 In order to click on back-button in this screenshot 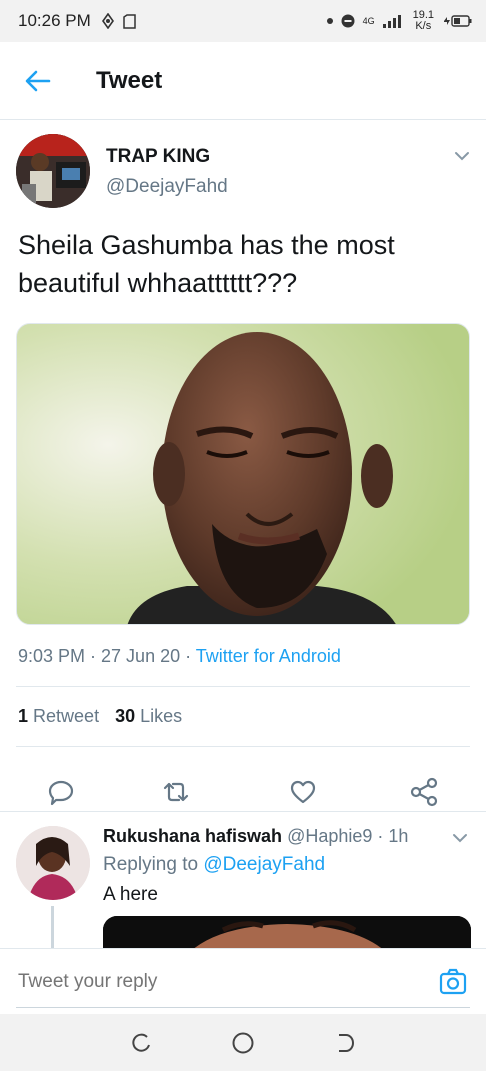, I will do `click(38, 81)`.